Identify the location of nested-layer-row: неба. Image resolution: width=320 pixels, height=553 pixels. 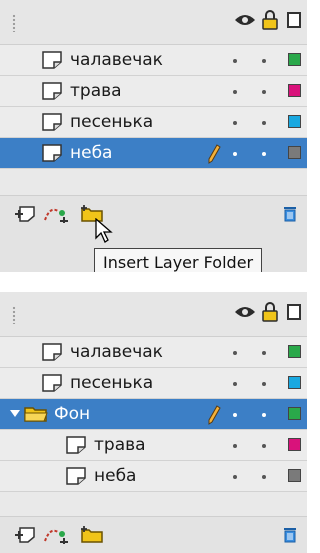
(153, 476).